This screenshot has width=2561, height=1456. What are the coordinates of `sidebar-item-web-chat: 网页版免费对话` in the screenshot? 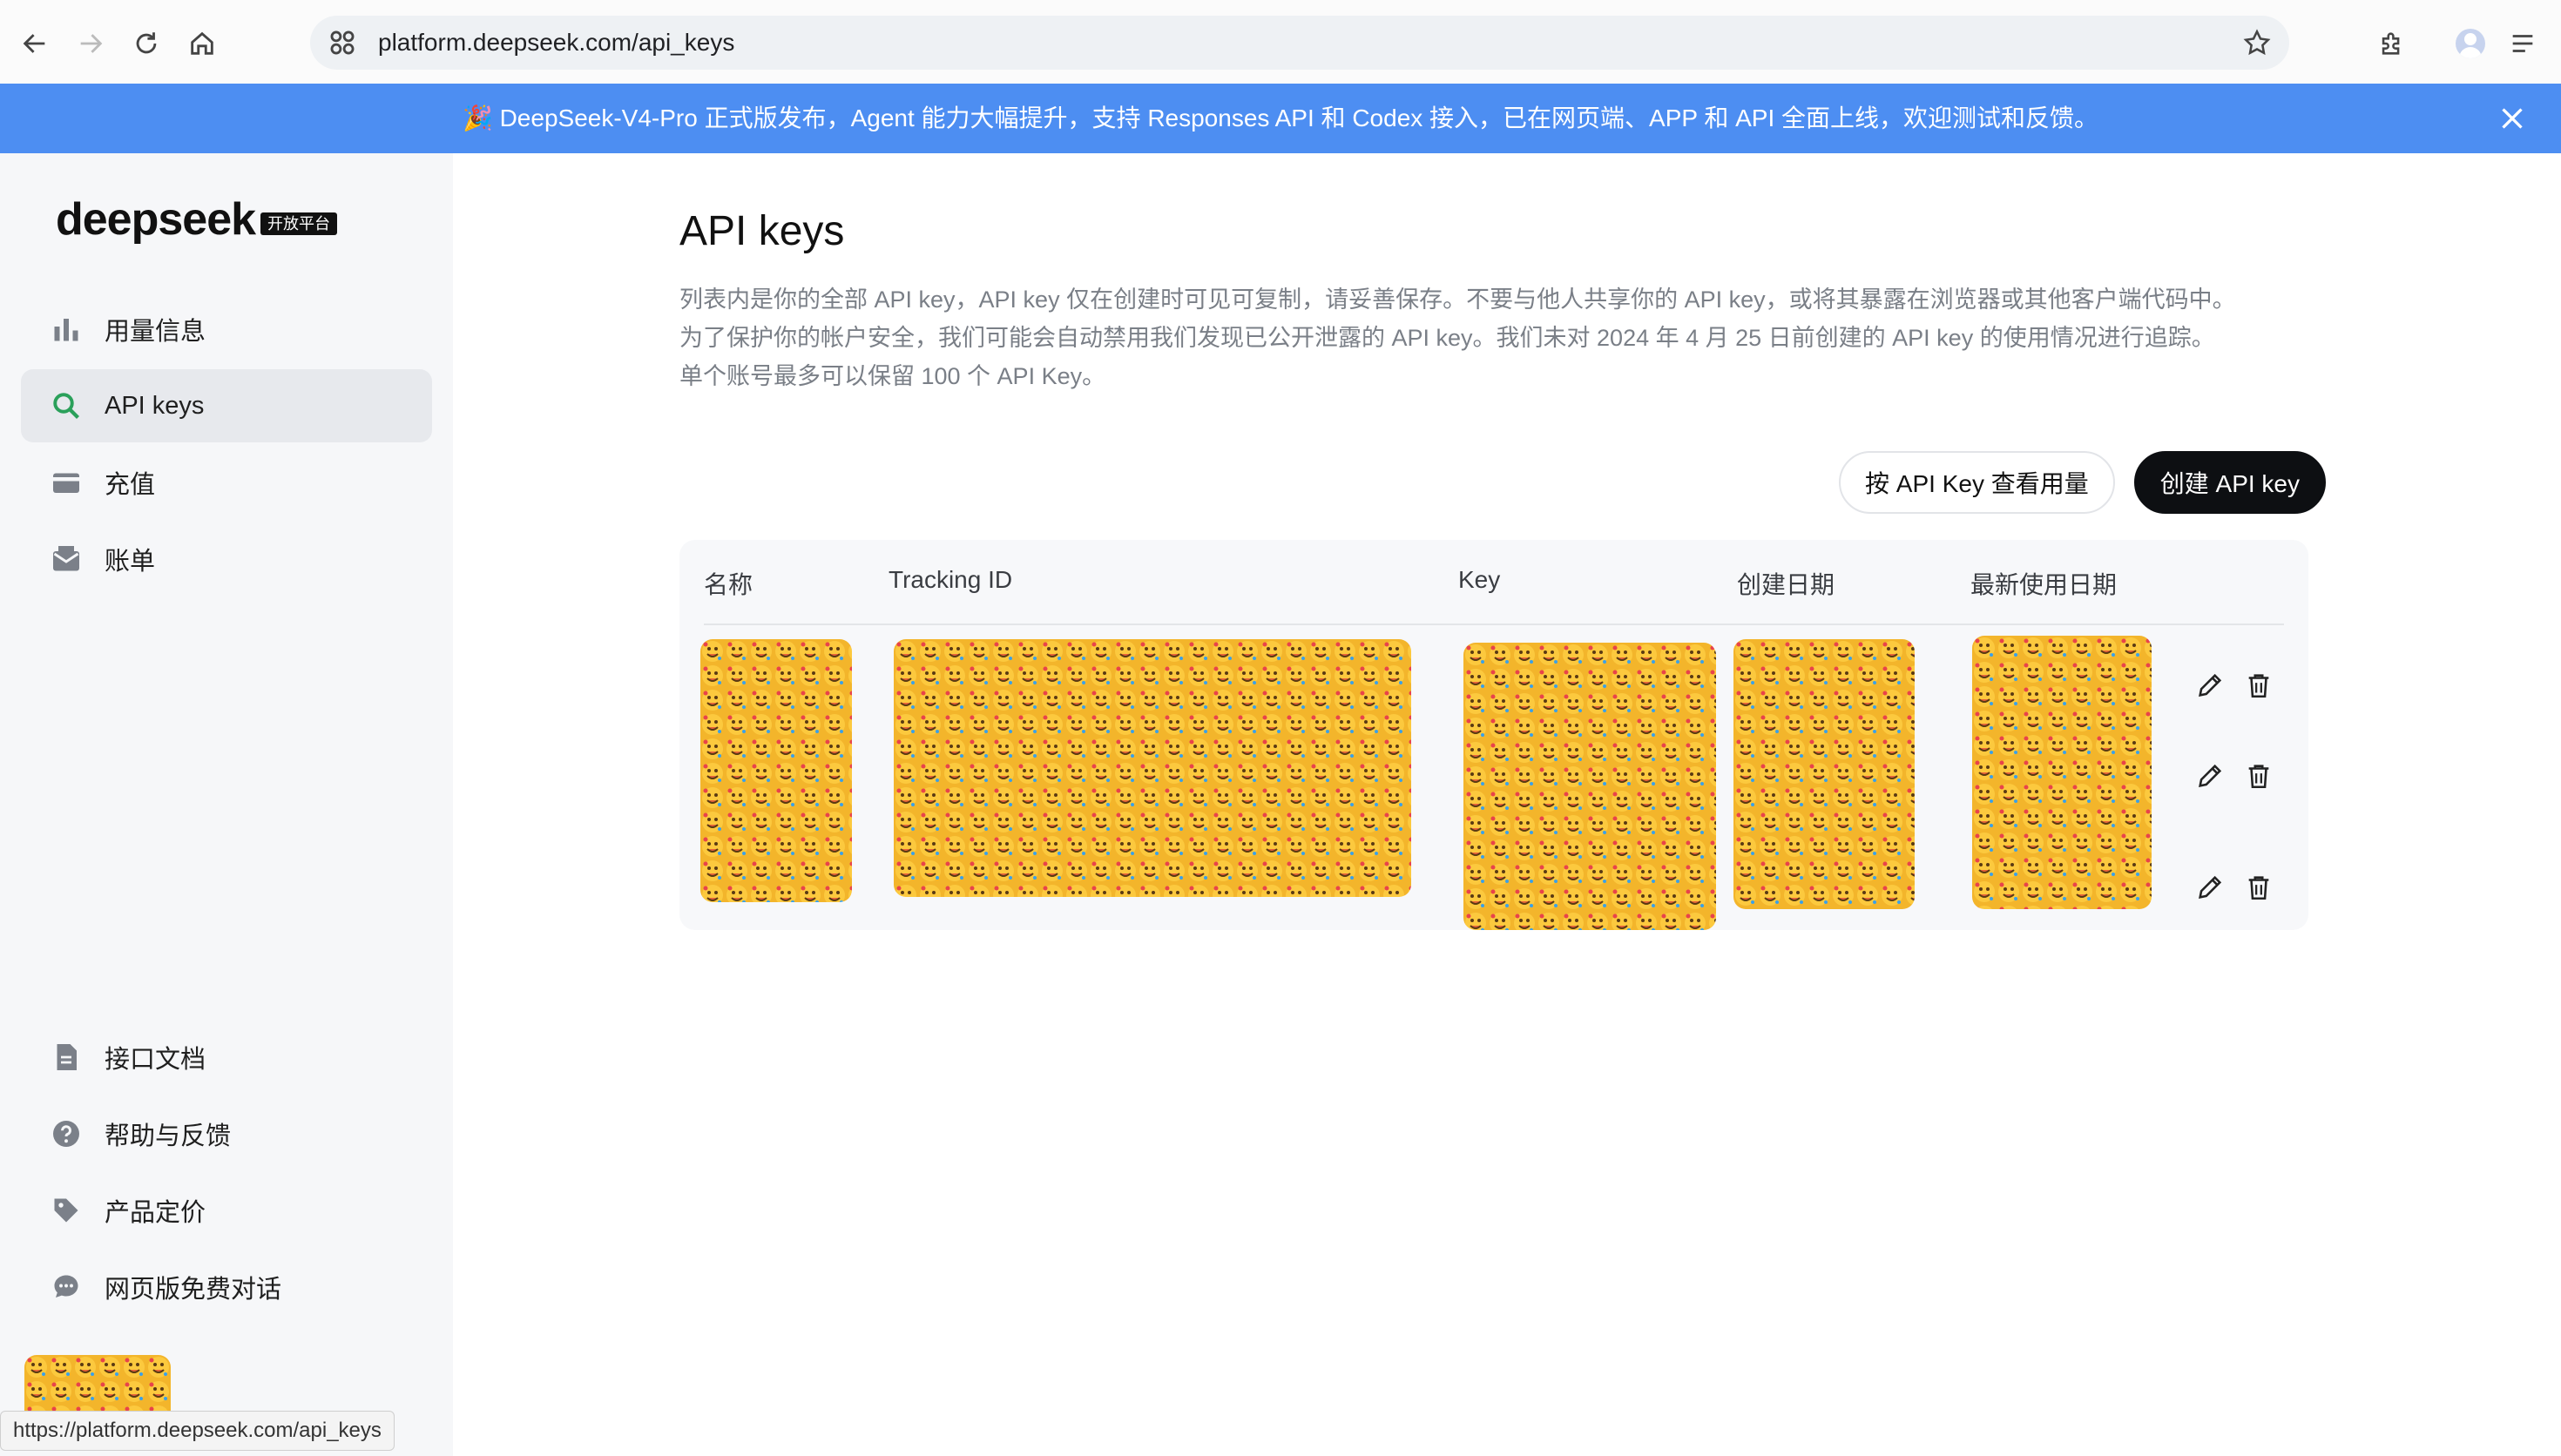 It's located at (226, 1287).